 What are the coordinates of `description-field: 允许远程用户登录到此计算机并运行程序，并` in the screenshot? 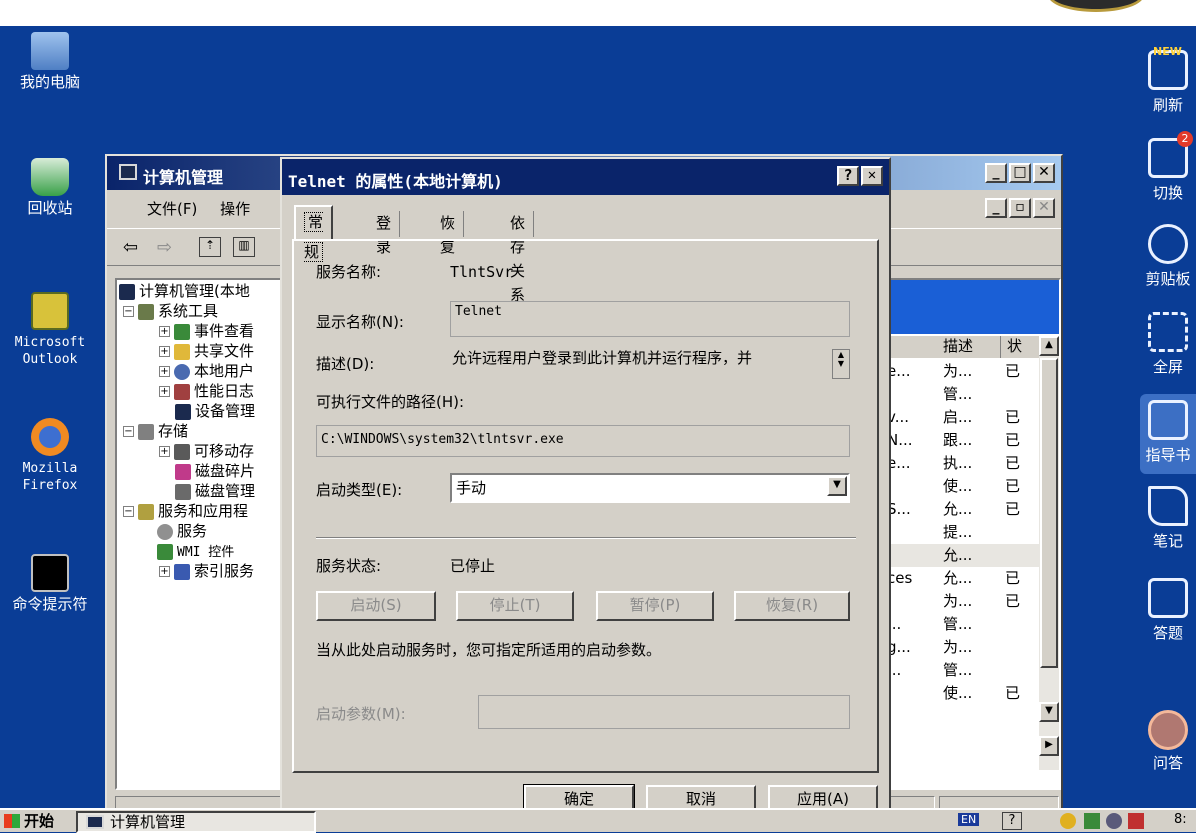 It's located at (602, 357).